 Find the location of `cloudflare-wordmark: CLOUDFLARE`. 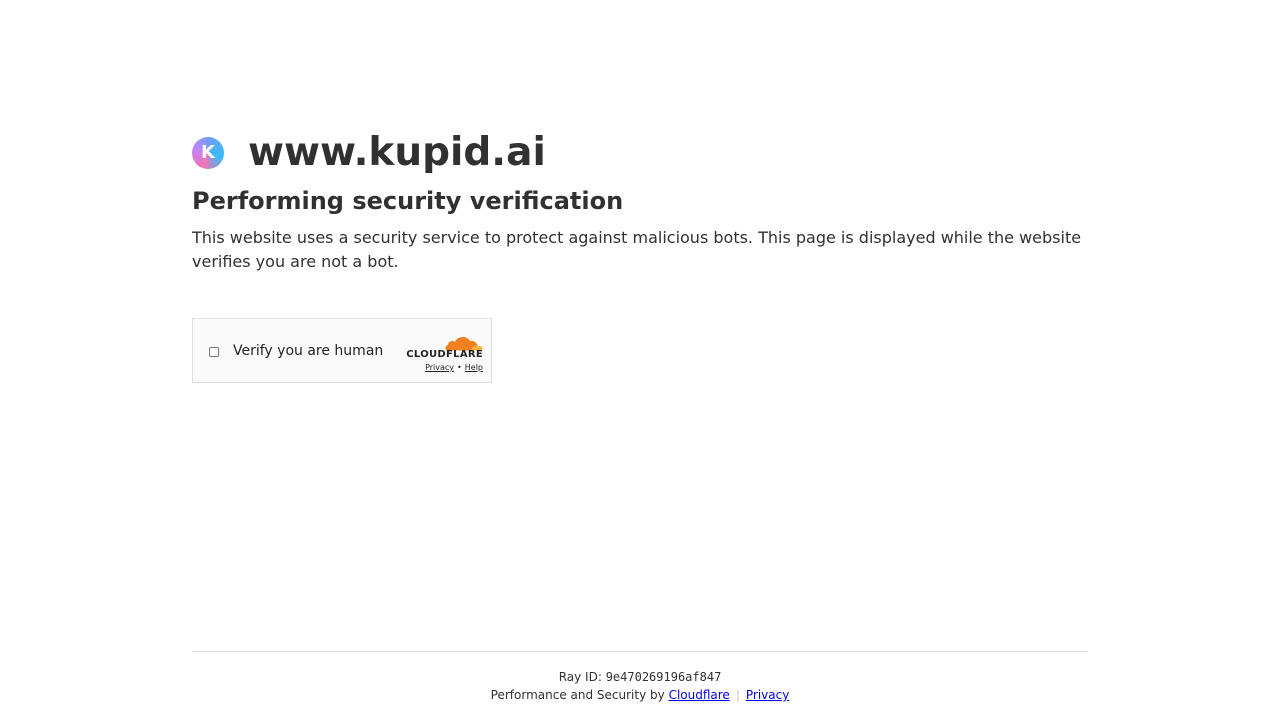

cloudflare-wordmark: CLOUDFLARE is located at coordinates (444, 354).